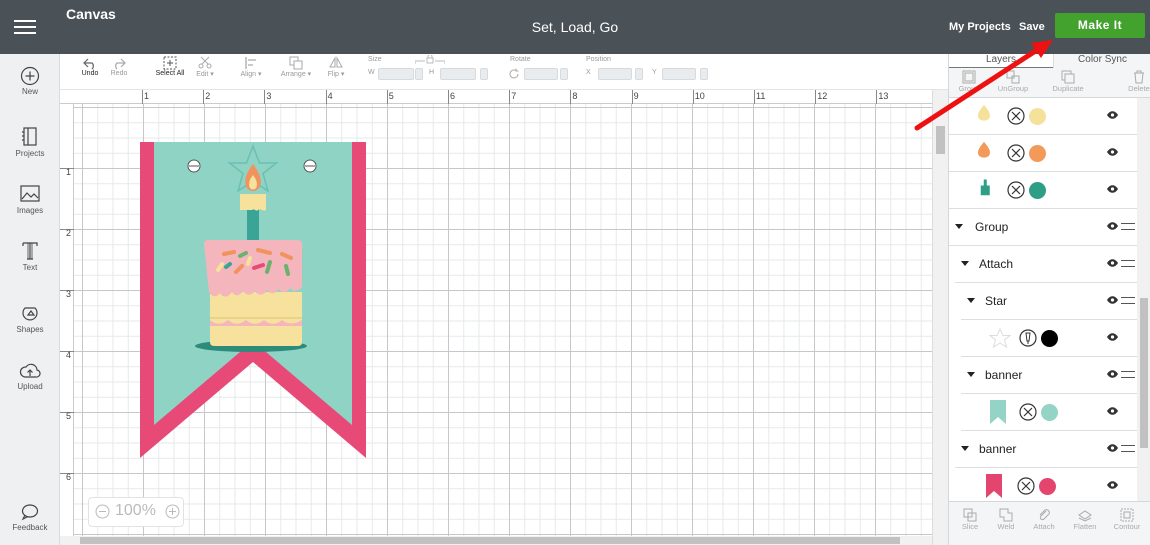 Image resolution: width=1150 pixels, height=545 pixels. I want to click on weld-button: Weld, so click(1006, 519).